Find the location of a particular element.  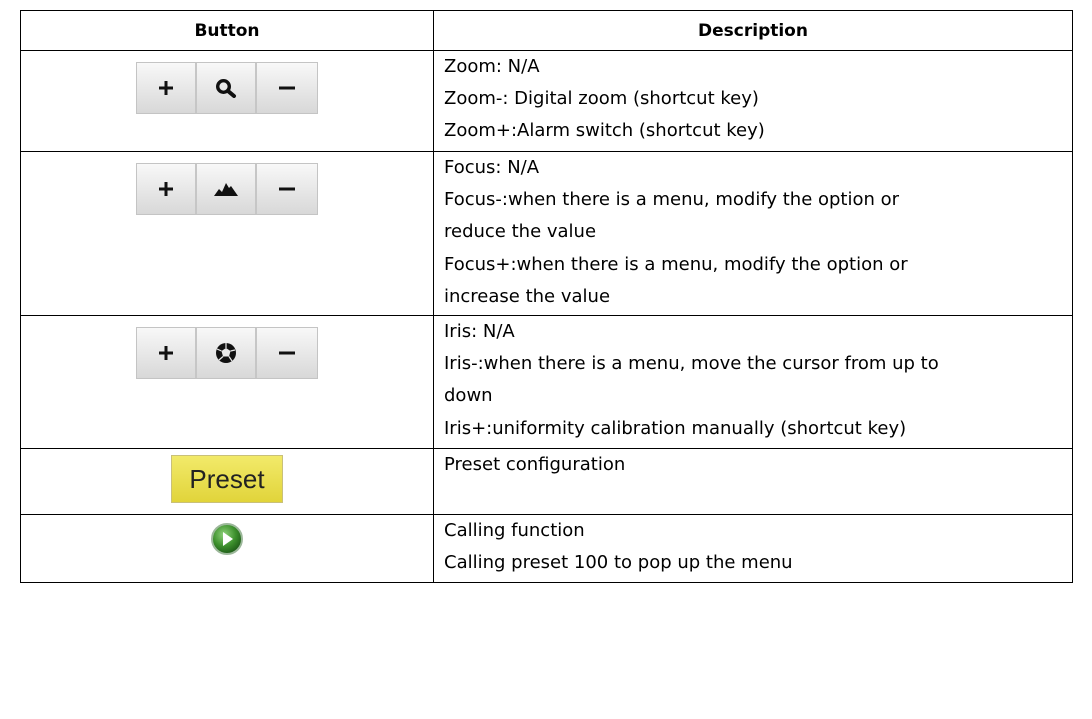

table-row-preset: Preset Preset configuration is located at coordinates (546, 481).